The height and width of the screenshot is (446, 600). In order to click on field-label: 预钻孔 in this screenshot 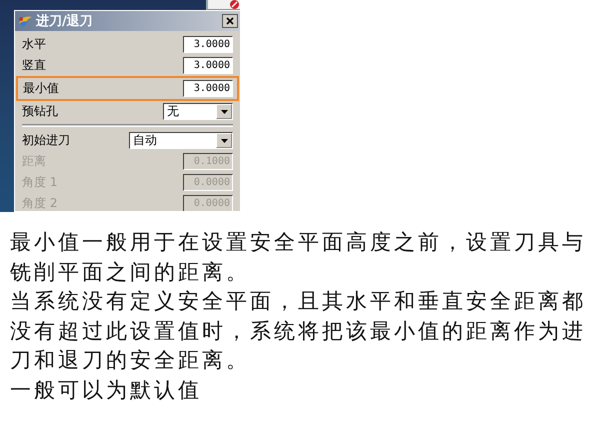, I will do `click(40, 111)`.